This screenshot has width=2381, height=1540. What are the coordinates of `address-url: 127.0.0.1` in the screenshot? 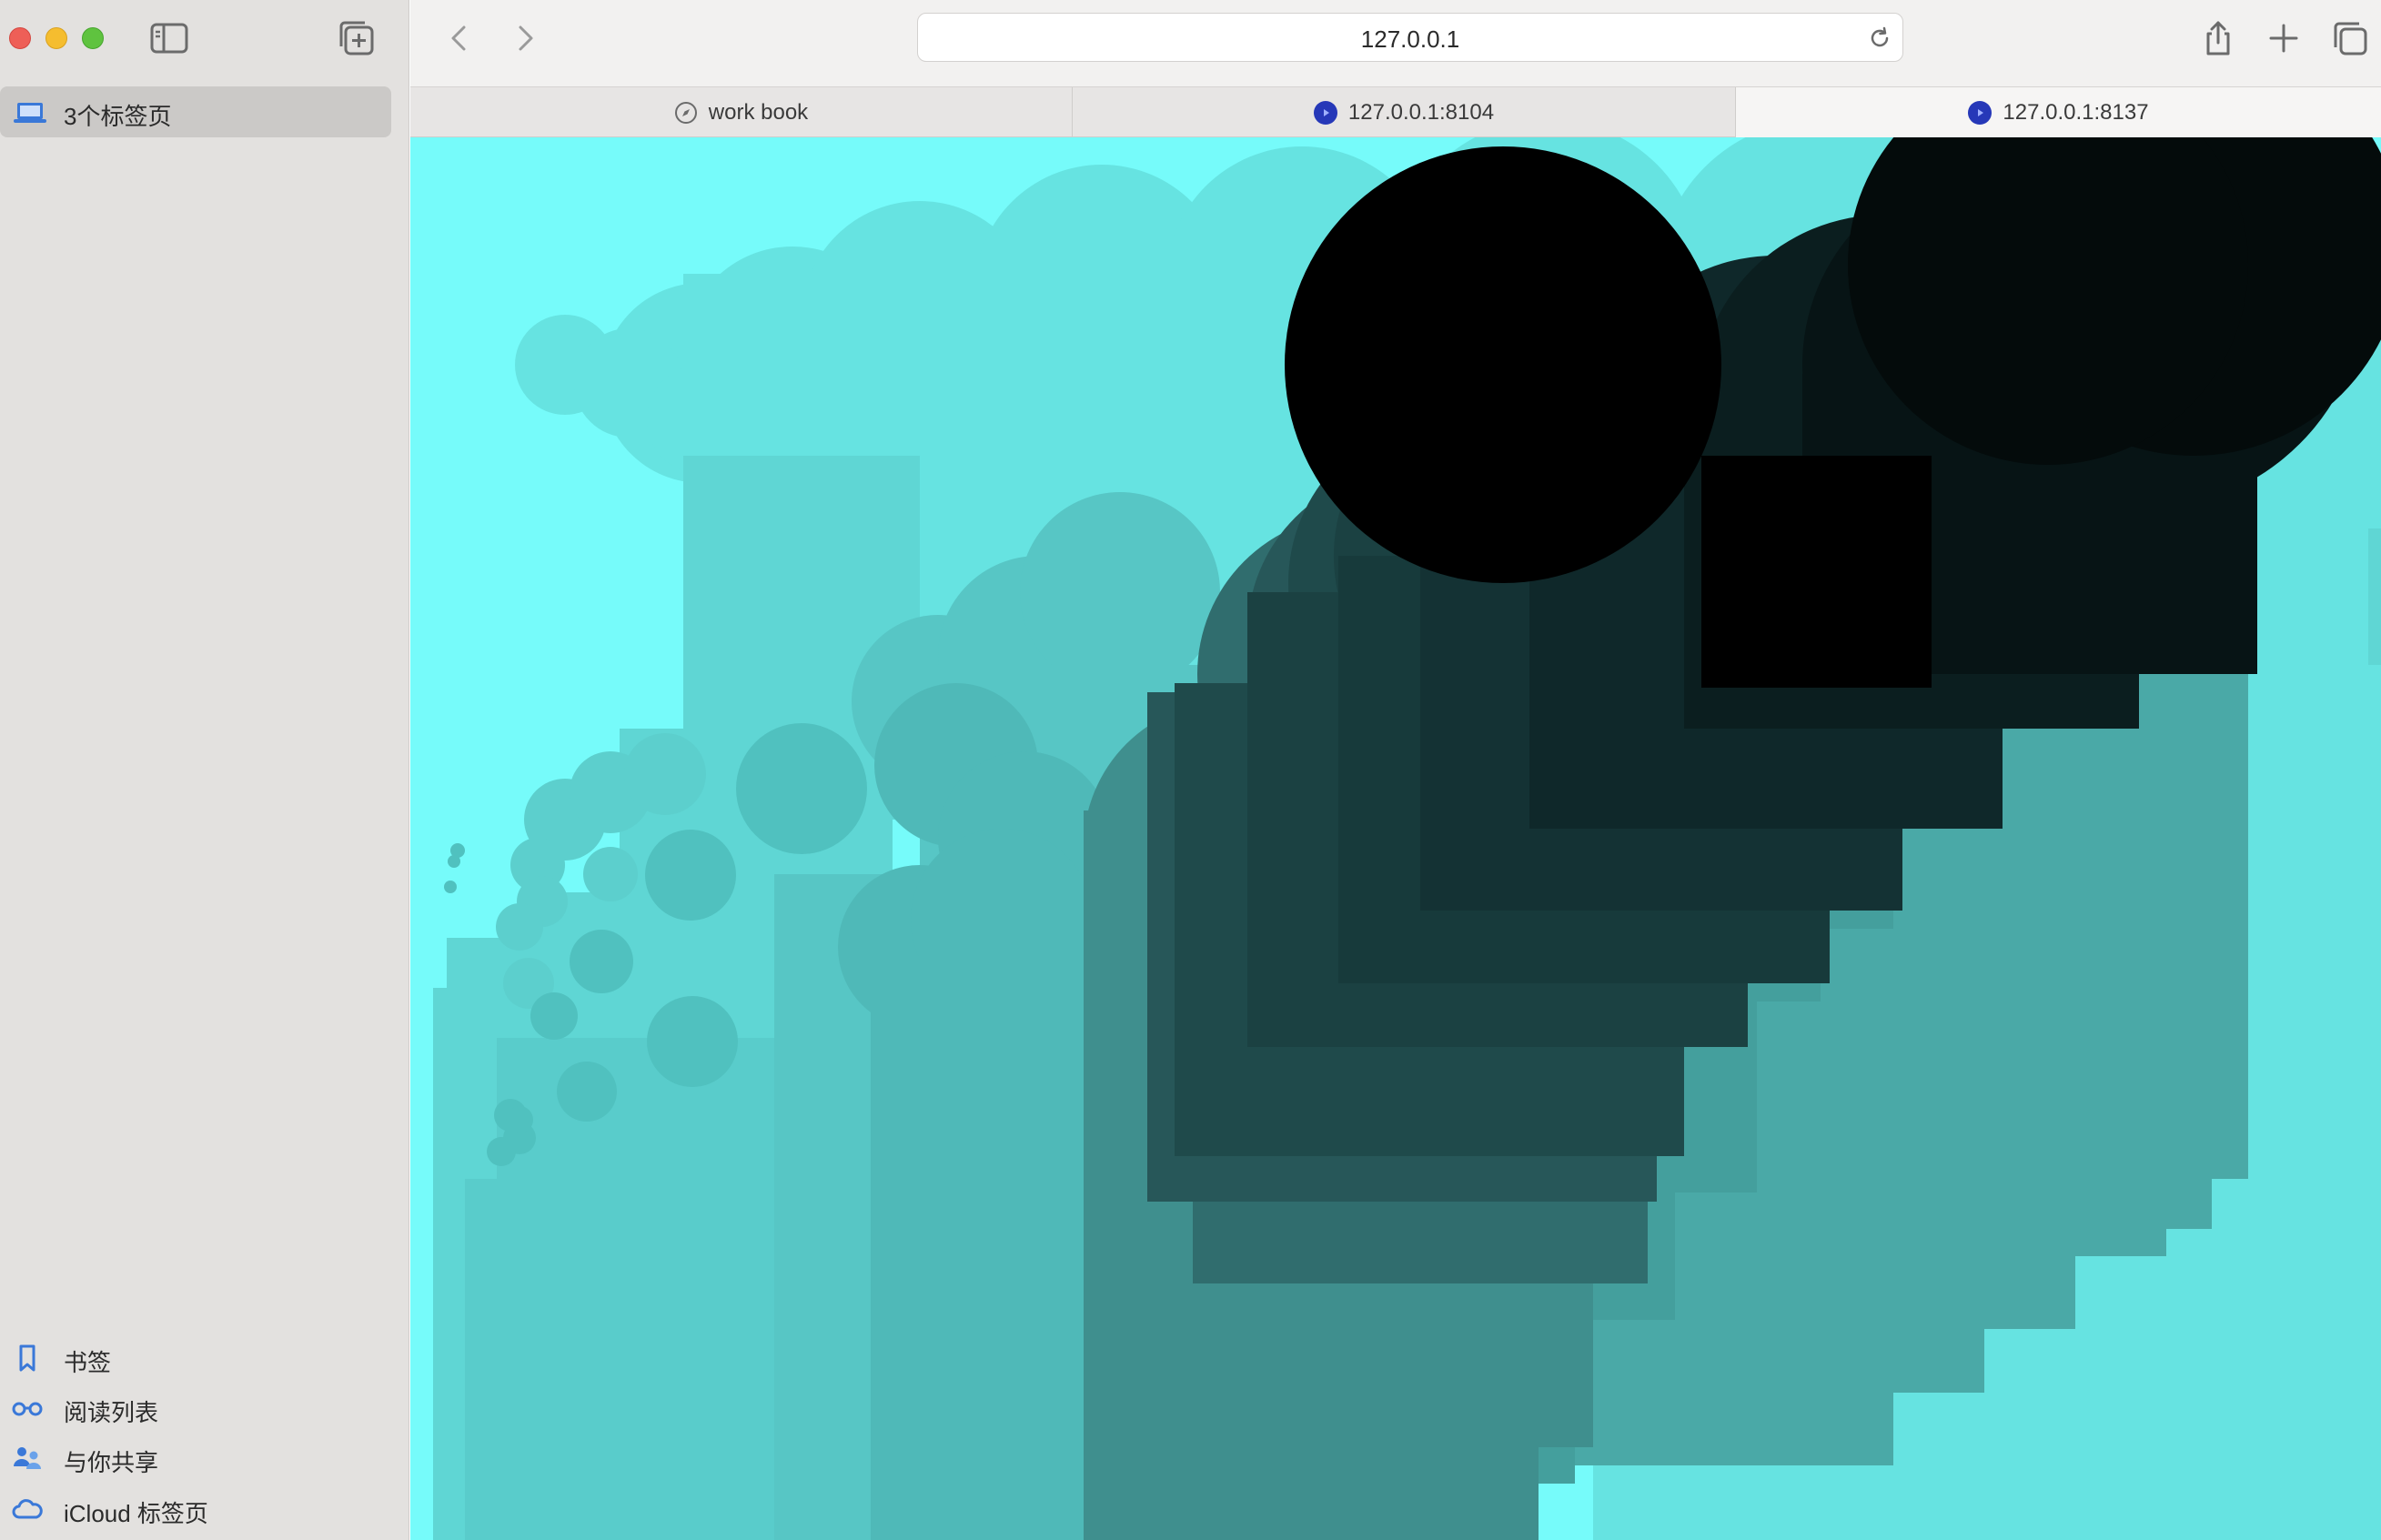 It's located at (1410, 39).